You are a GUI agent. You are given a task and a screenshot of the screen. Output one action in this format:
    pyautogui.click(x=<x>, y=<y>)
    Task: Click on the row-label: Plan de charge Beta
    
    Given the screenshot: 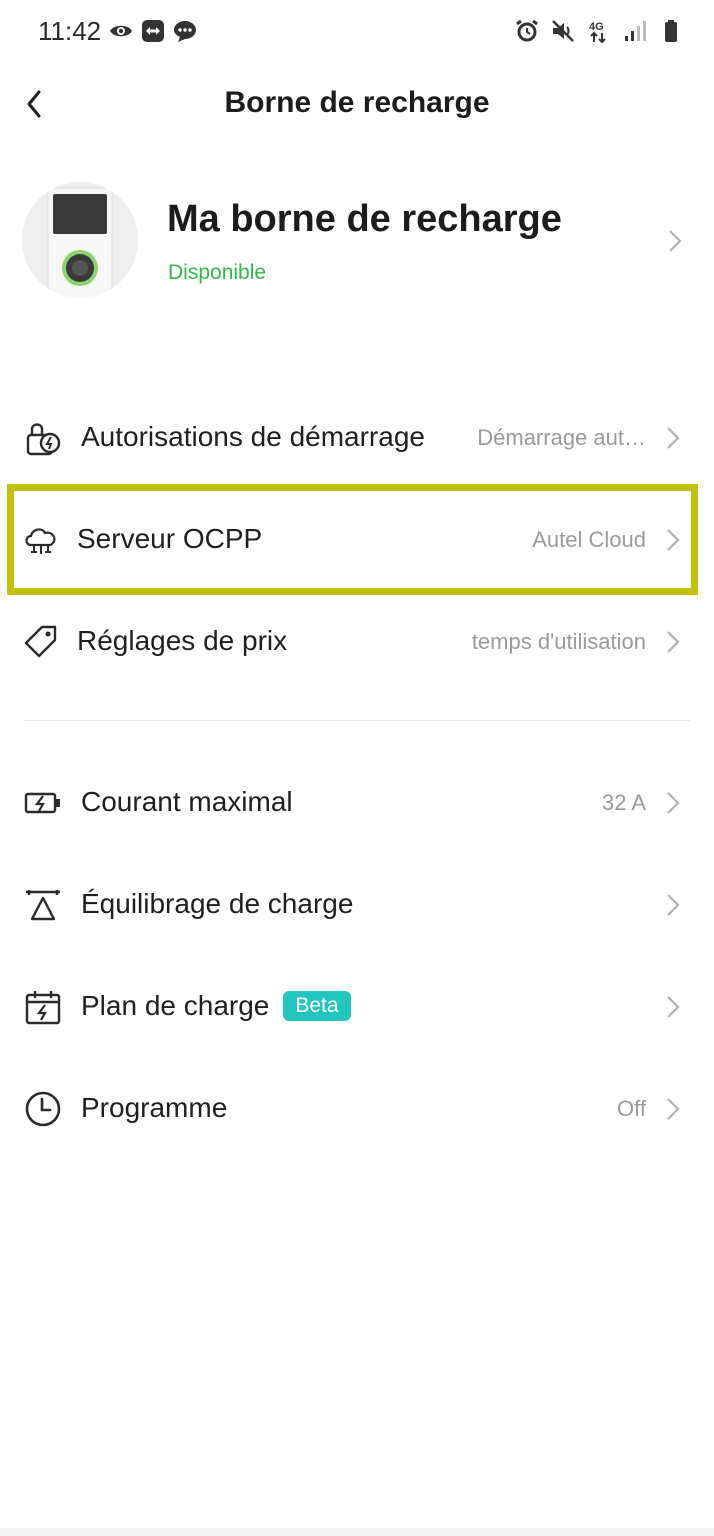 What is the action you would take?
    pyautogui.click(x=216, y=1006)
    